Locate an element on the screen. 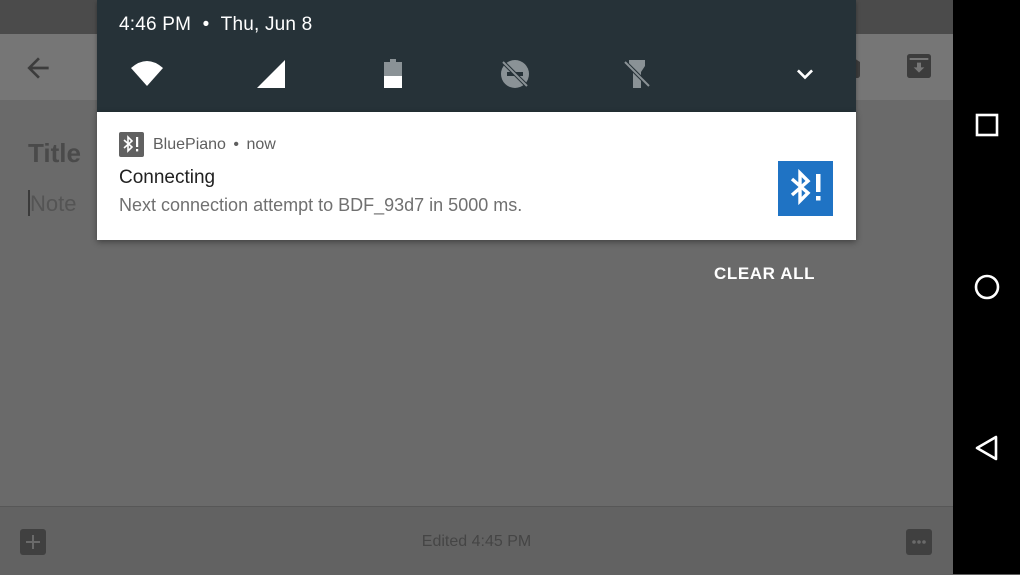 This screenshot has width=1020, height=575. note-body-field: Note is located at coordinates (52, 203).